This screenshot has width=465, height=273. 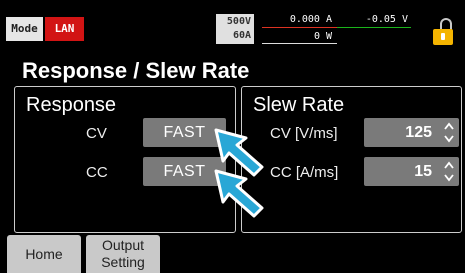 I want to click on power-reading: 0 W, so click(x=322, y=36).